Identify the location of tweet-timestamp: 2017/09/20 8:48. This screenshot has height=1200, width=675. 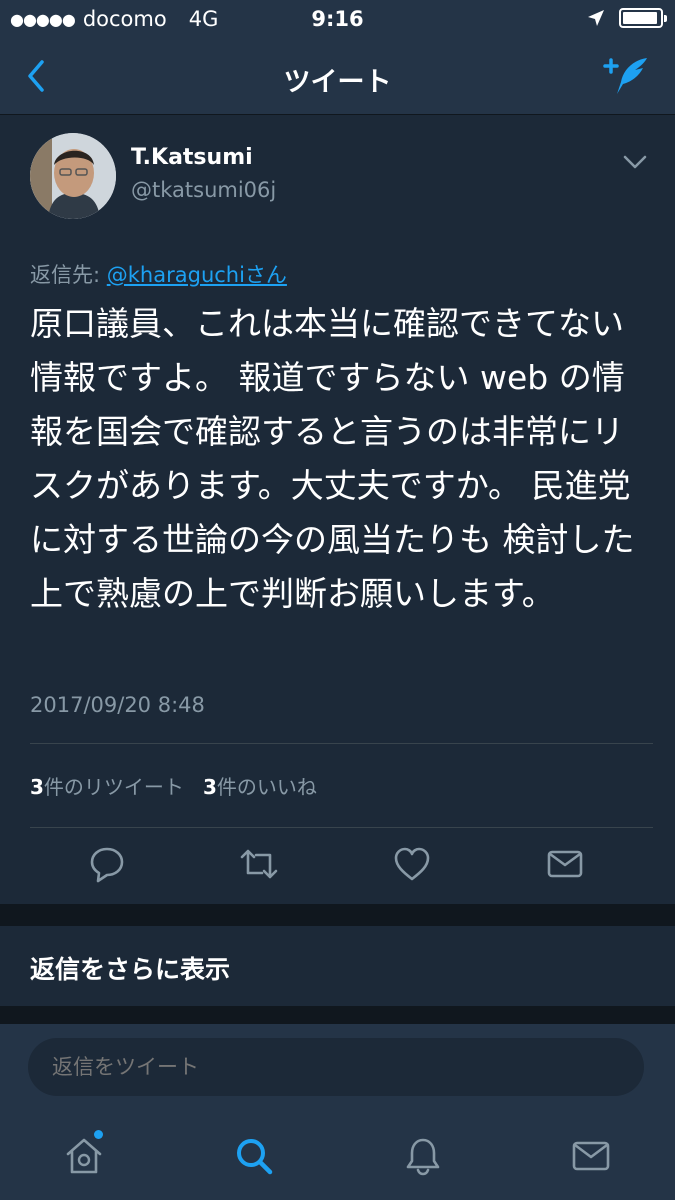
(117, 705).